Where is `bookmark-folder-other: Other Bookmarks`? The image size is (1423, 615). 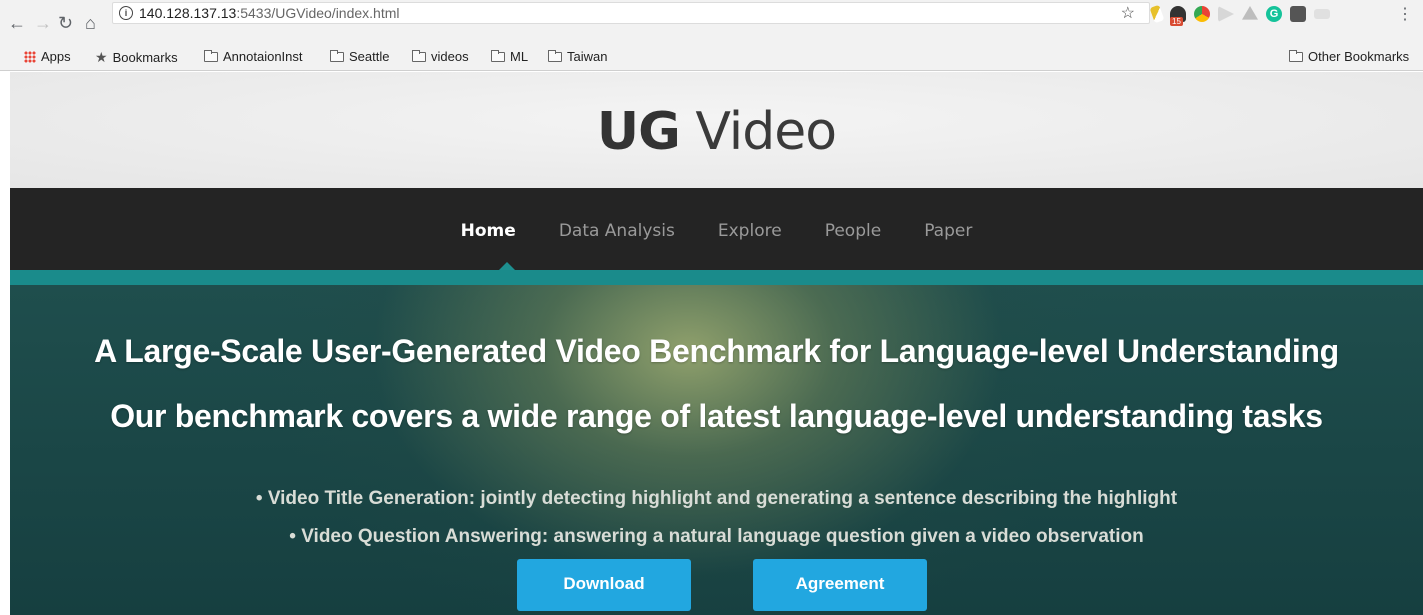 bookmark-folder-other: Other Bookmarks is located at coordinates (1349, 56).